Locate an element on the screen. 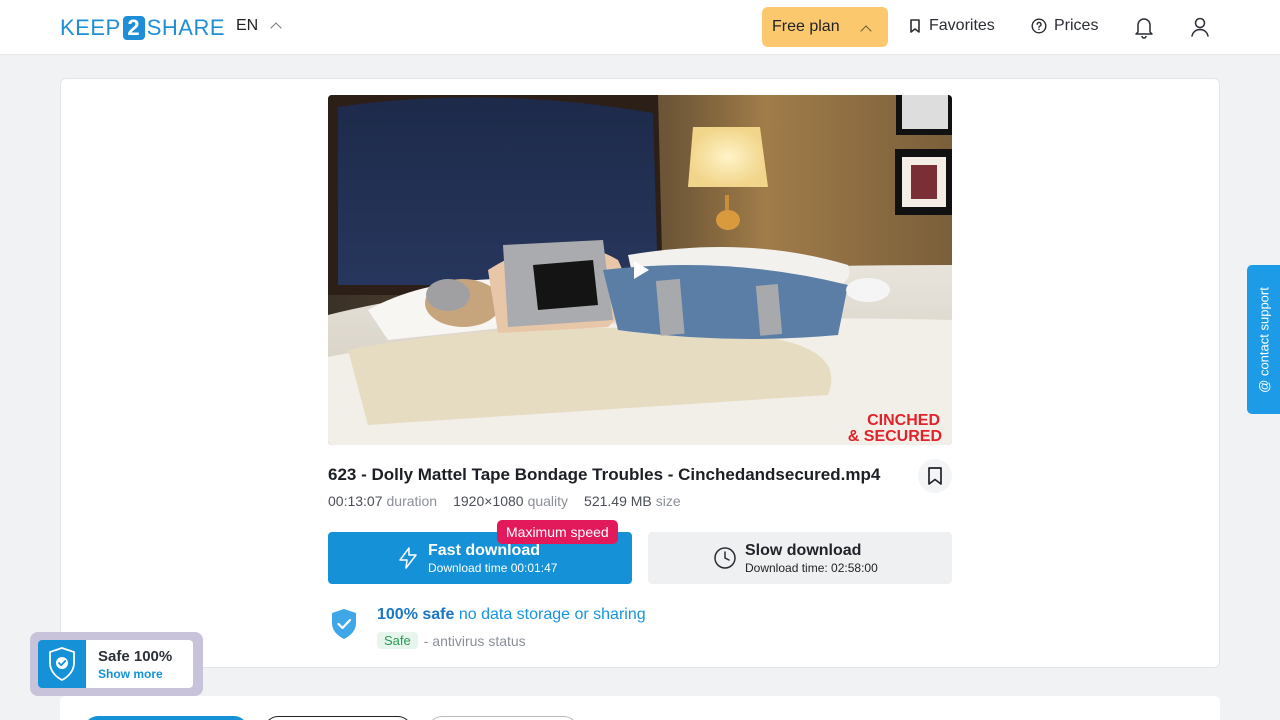 The width and height of the screenshot is (1280, 720). keep2share-logo: KEEP 2 SHARE is located at coordinates (142, 28).